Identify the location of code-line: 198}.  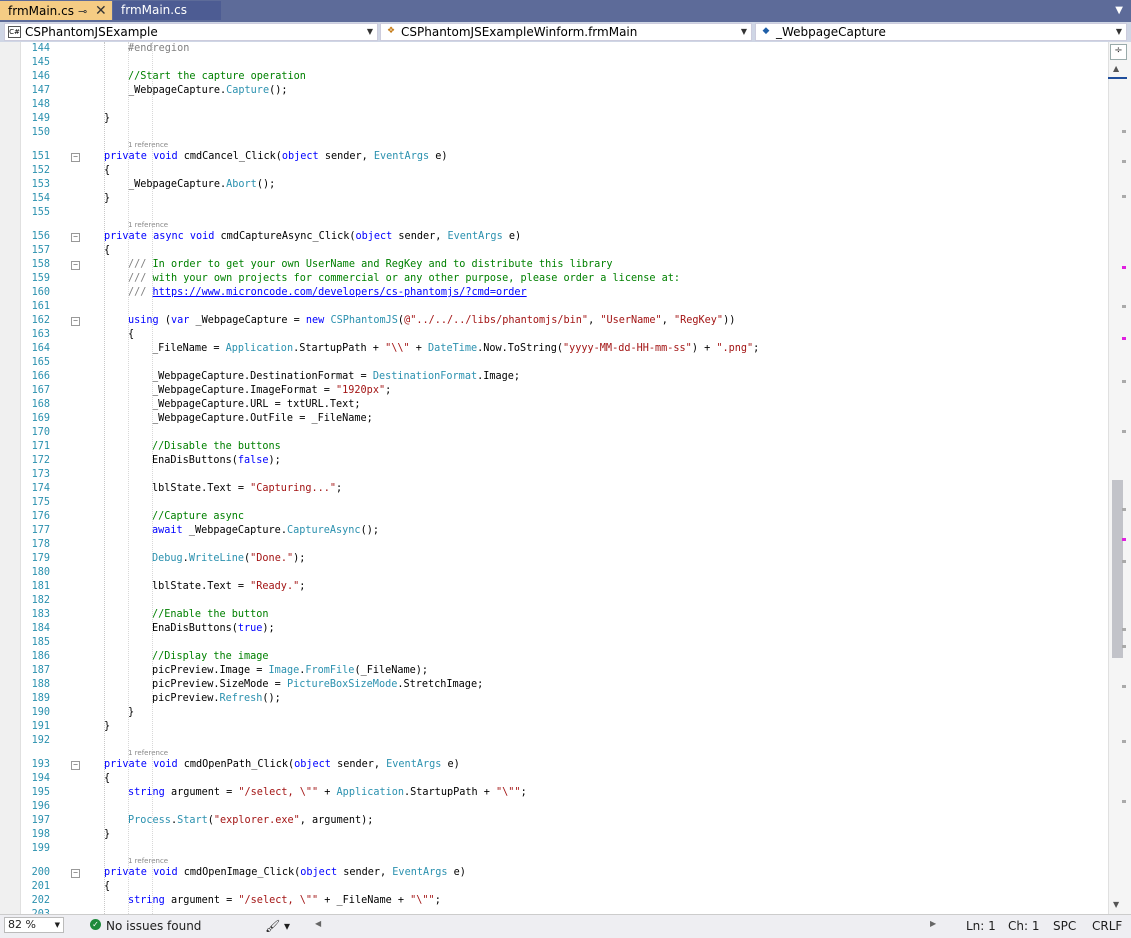
(554, 835).